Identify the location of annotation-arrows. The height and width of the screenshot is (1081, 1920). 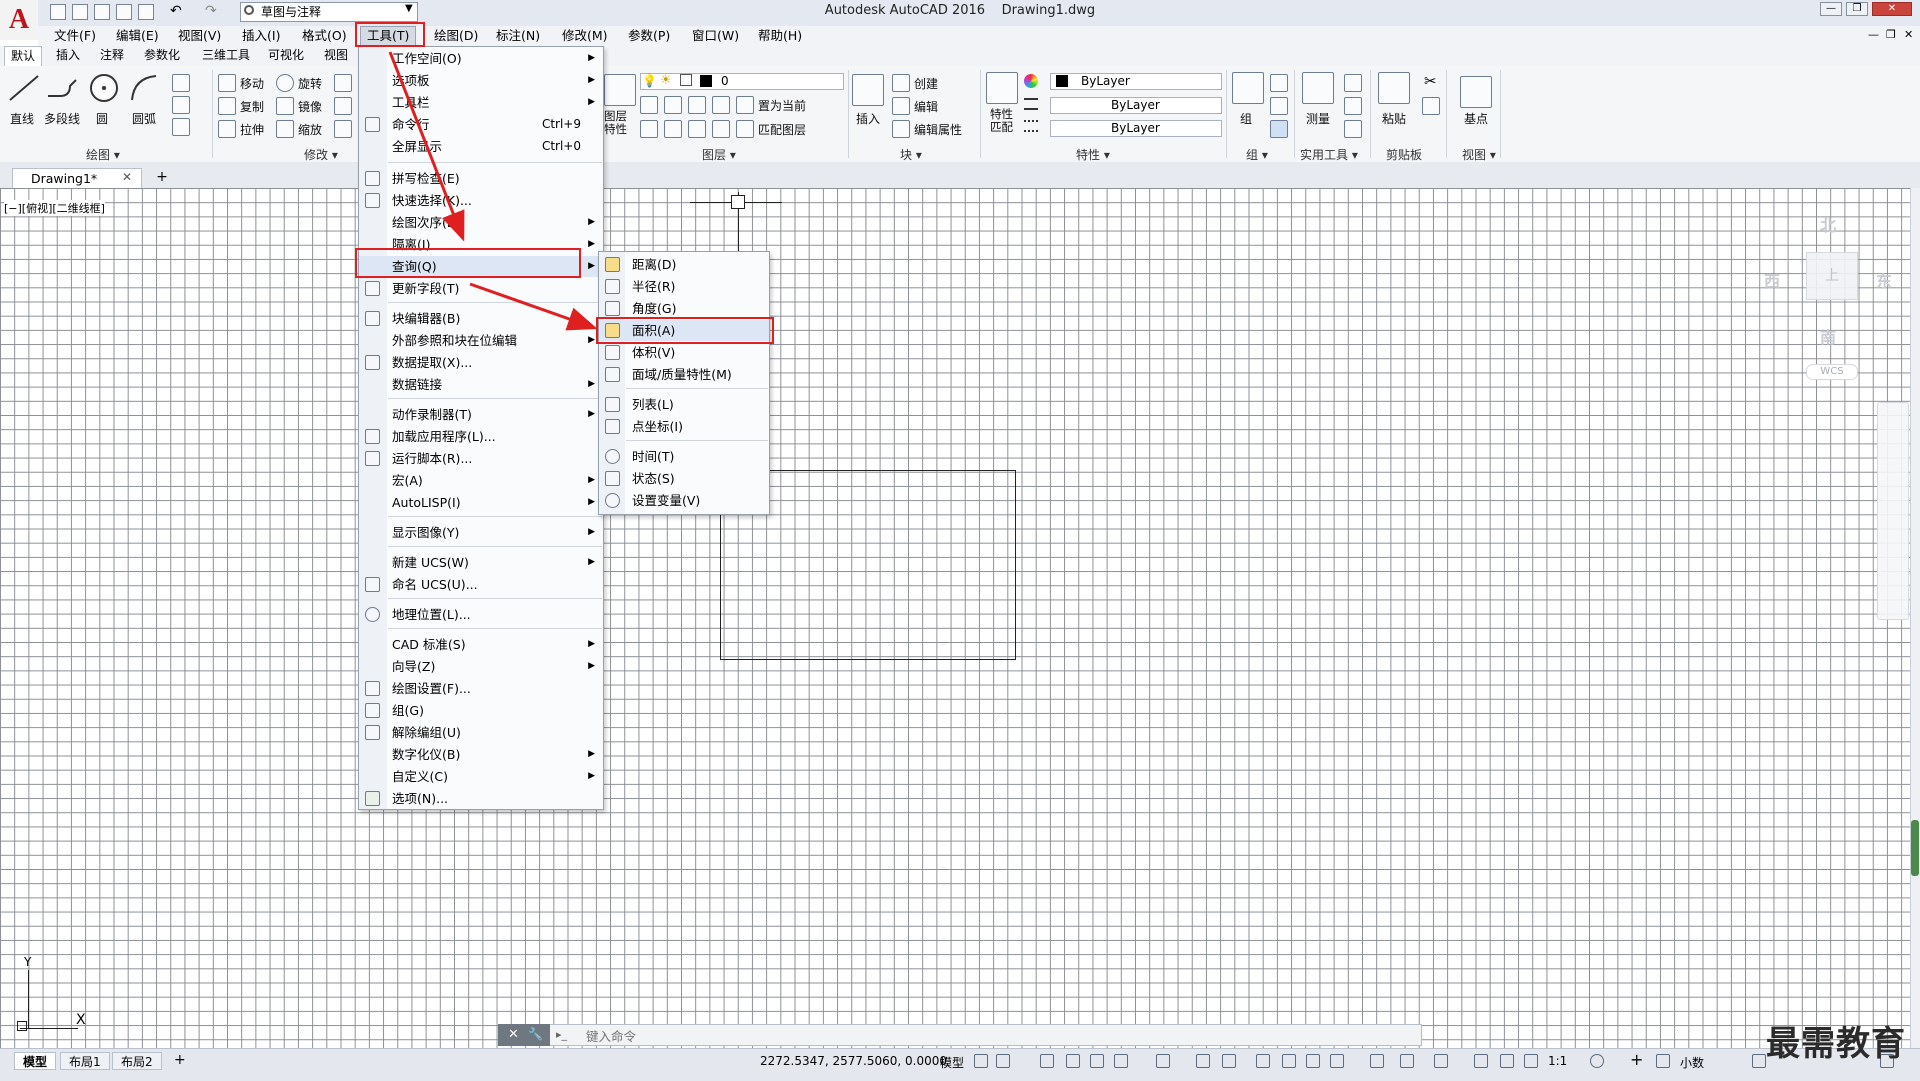
(493, 191).